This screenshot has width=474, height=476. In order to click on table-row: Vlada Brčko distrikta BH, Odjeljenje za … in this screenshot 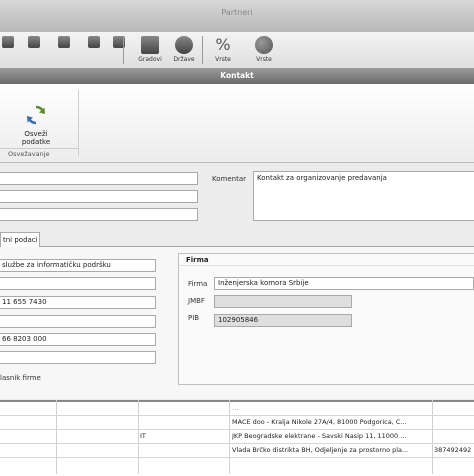, I will do `click(237, 451)`.